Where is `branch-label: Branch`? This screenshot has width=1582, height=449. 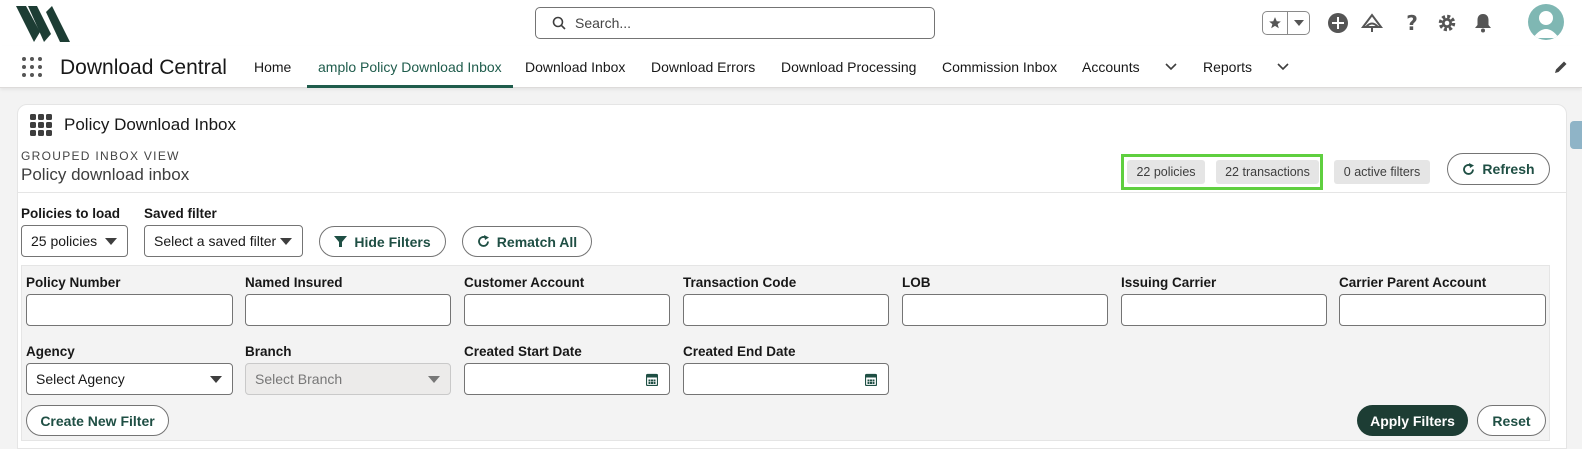 branch-label: Branch is located at coordinates (268, 351).